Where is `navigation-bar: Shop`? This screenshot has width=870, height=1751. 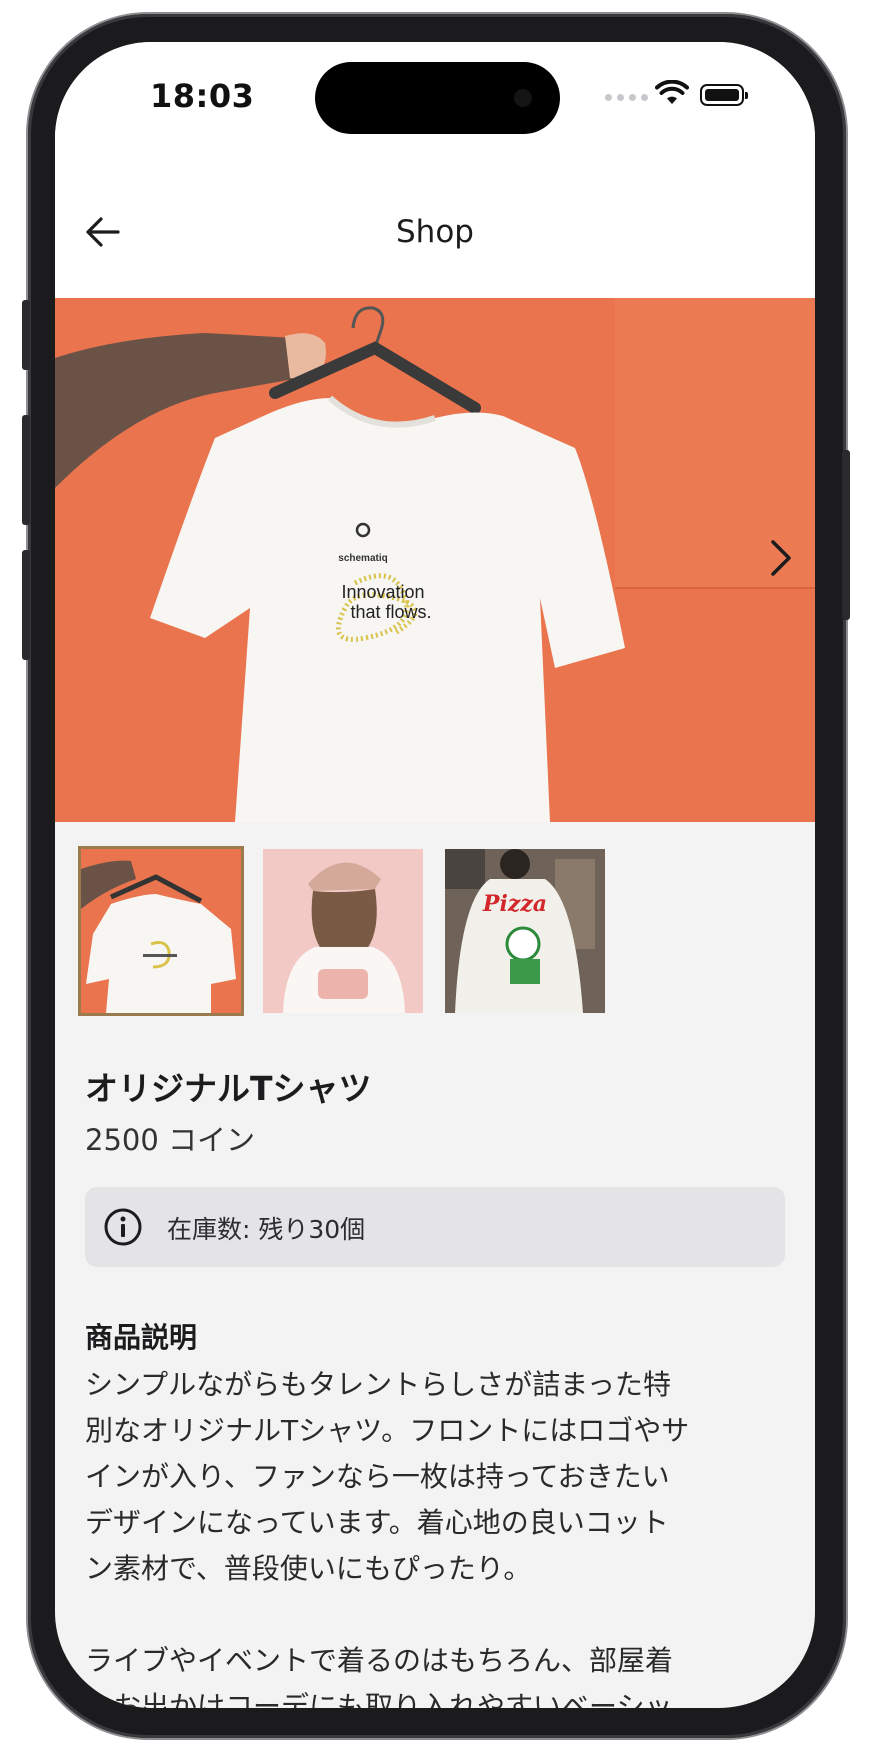 navigation-bar: Shop is located at coordinates (435, 230).